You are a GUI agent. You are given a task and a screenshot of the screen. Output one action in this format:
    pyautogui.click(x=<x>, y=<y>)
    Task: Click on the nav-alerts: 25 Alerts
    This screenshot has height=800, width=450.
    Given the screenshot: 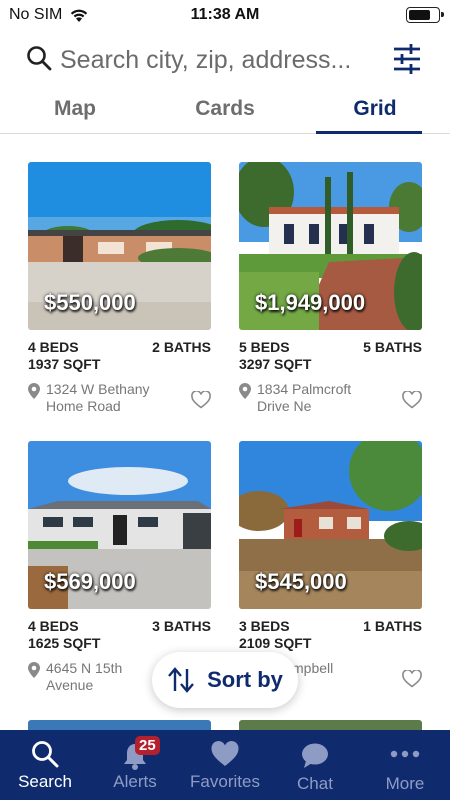 What is the action you would take?
    pyautogui.click(x=135, y=765)
    